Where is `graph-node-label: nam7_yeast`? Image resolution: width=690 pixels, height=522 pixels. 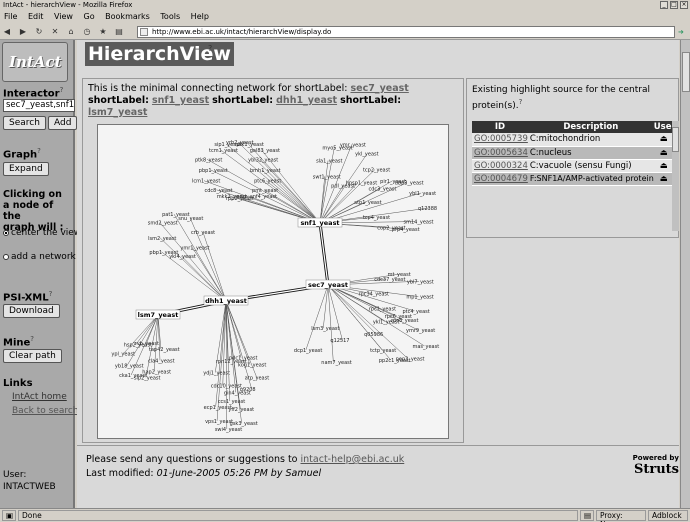 graph-node-label: nam7_yeast is located at coordinates (336, 363).